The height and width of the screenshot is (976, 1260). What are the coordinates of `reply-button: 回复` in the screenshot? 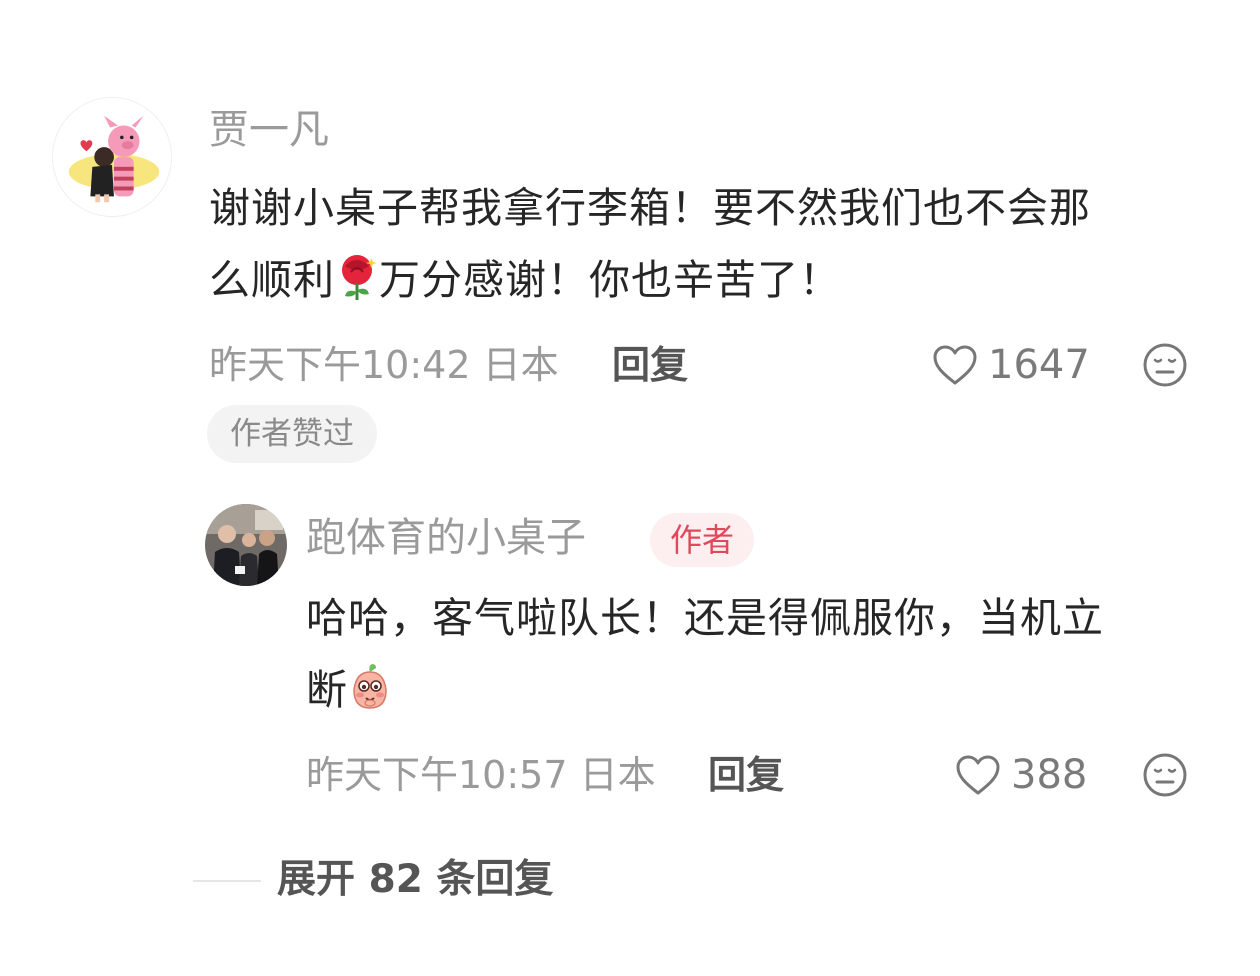 It's located at (650, 365).